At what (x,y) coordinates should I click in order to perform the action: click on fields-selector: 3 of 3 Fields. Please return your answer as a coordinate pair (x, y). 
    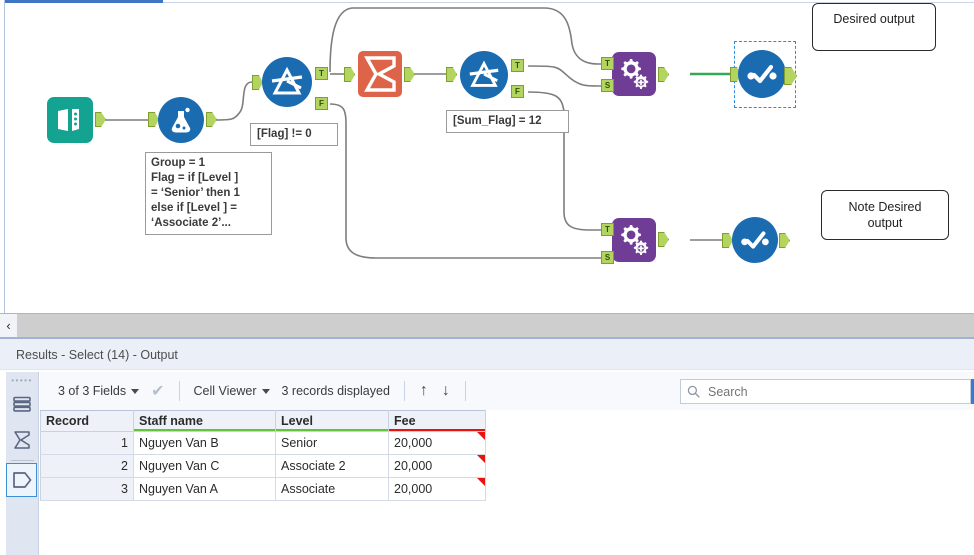
    Looking at the image, I should click on (98, 391).